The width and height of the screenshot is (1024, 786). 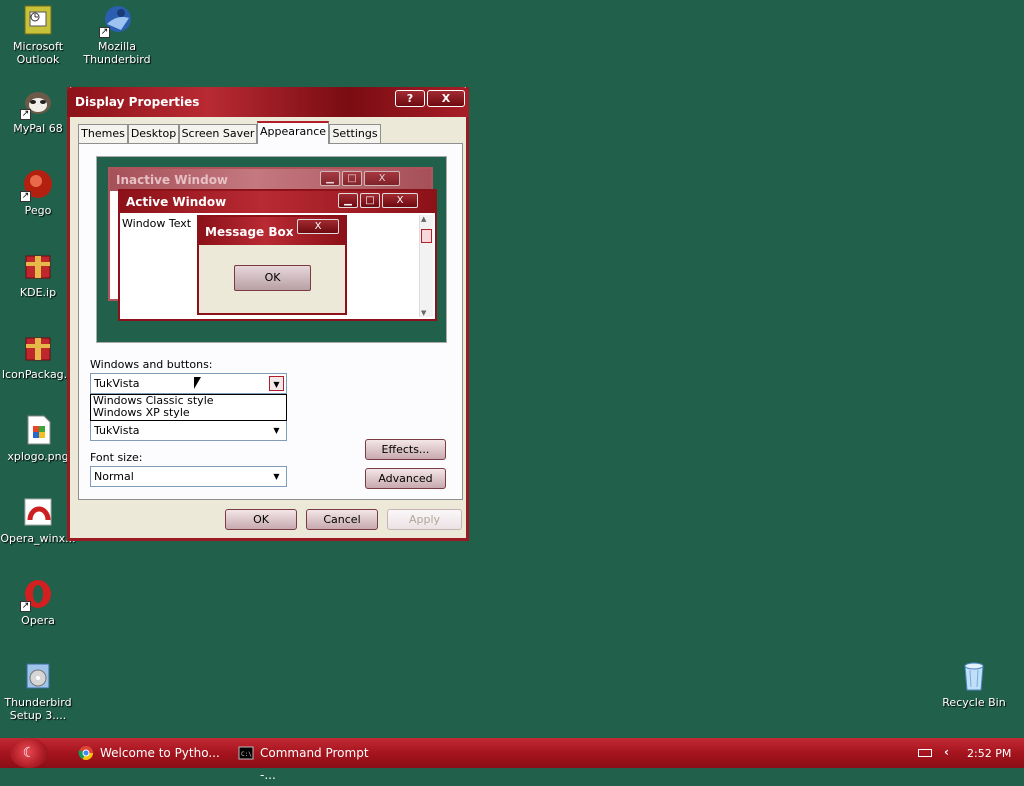 I want to click on mouse-pointer-icon, so click(x=197, y=383).